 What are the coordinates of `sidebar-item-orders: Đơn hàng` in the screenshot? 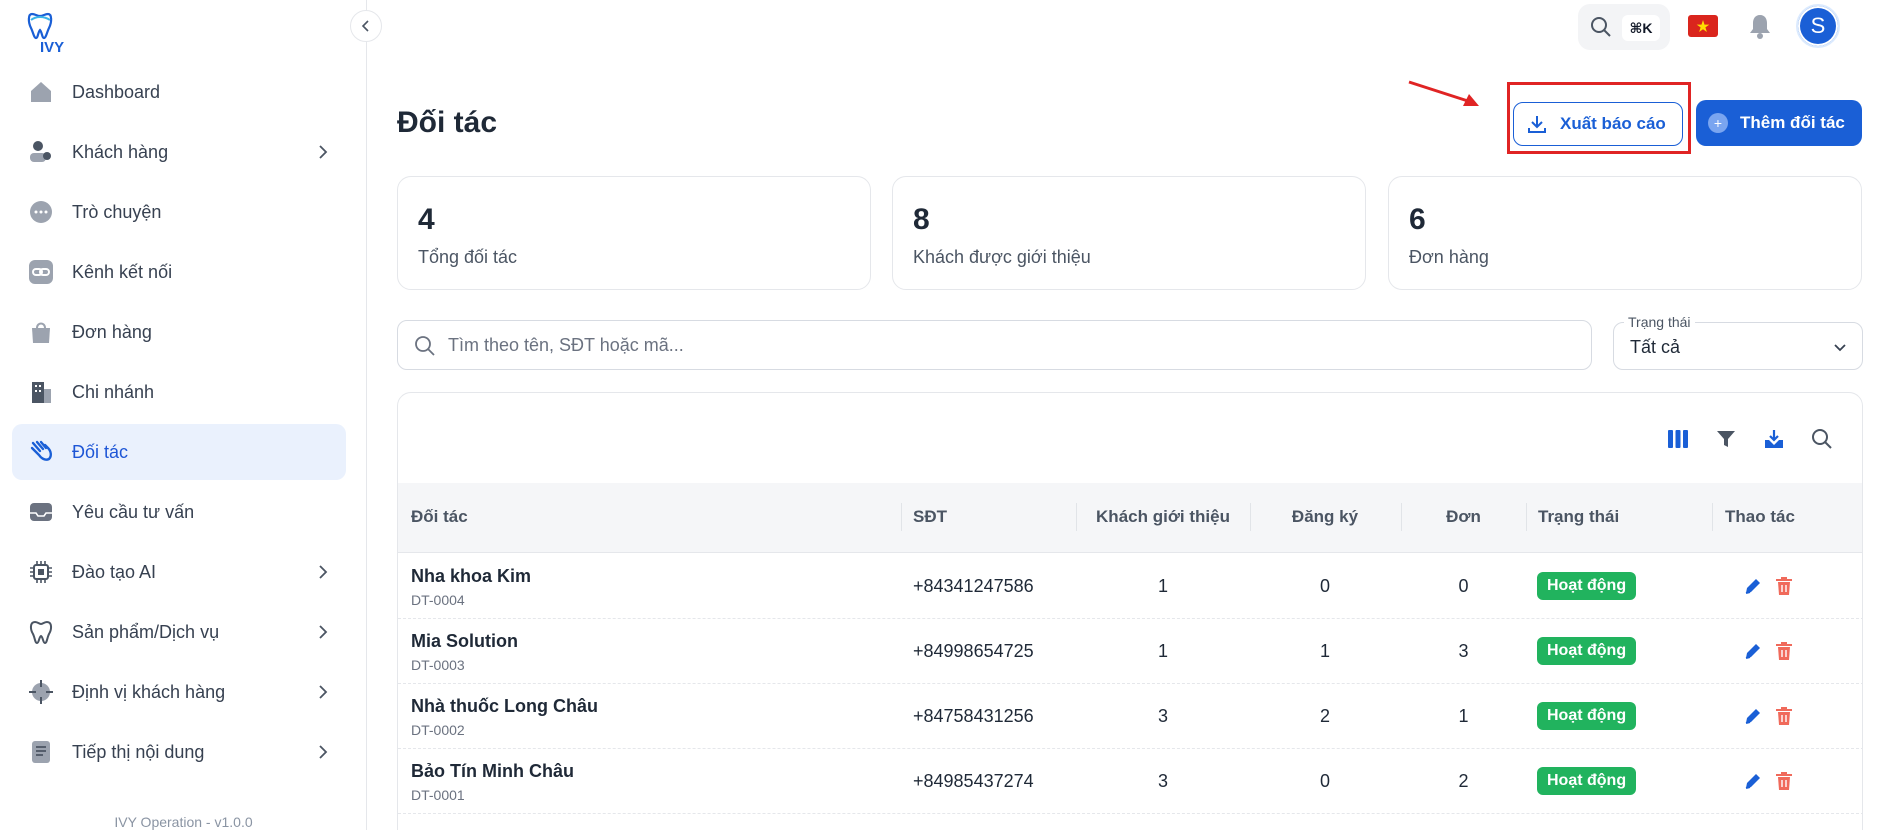 It's located at (179, 332).